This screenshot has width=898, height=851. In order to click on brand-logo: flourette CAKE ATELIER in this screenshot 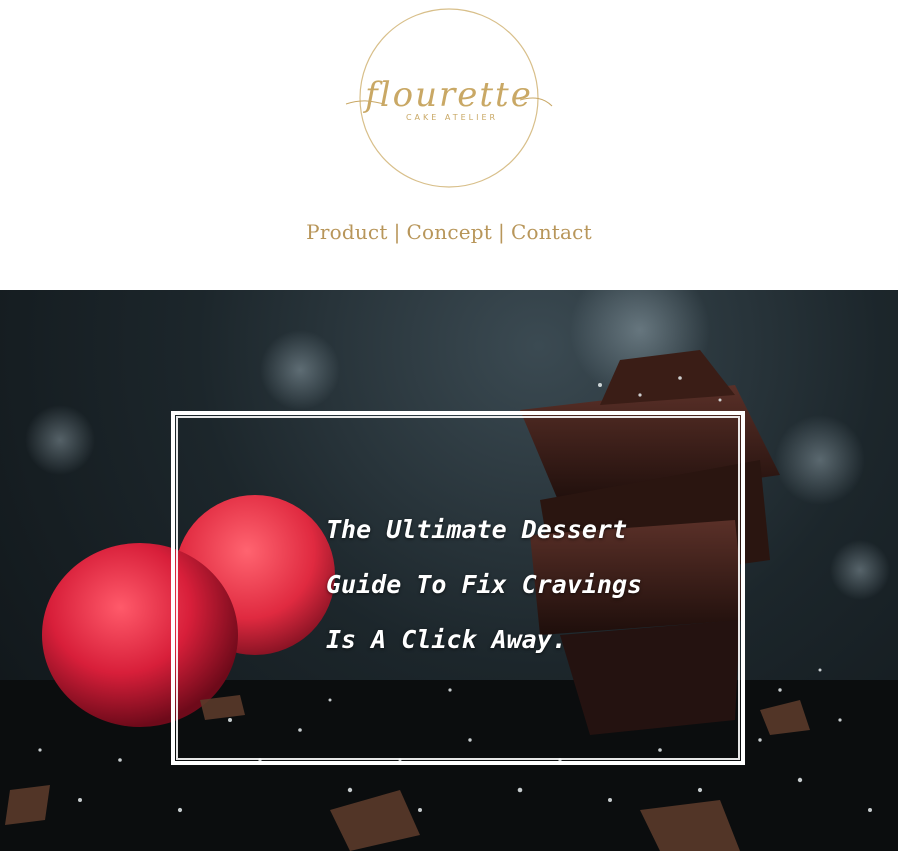, I will do `click(449, 99)`.